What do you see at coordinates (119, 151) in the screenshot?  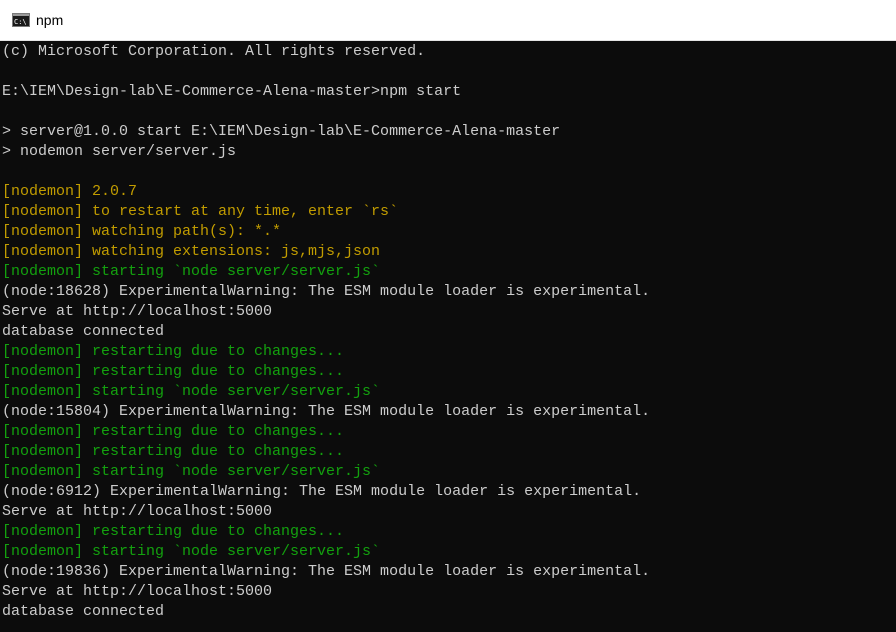 I see `console-line: > nodemon server/server.js` at bounding box center [119, 151].